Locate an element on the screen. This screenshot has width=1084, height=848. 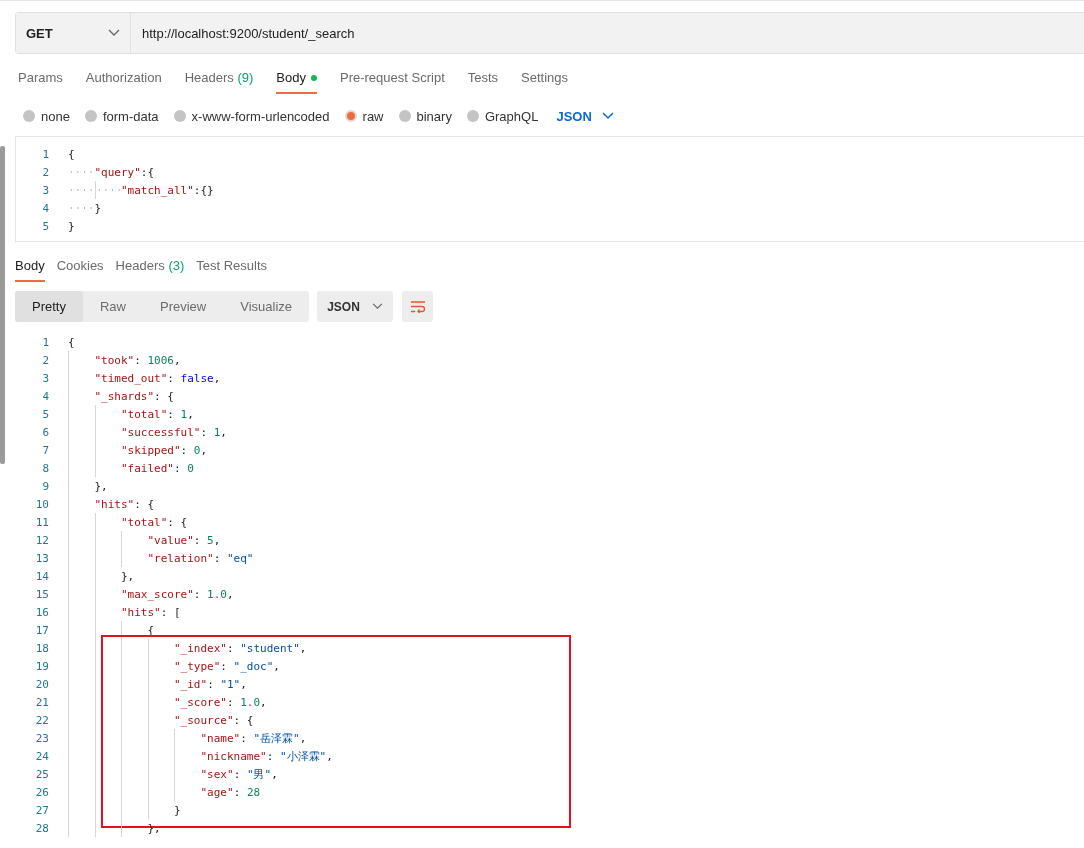
line-number: 14 is located at coordinates (41, 576).